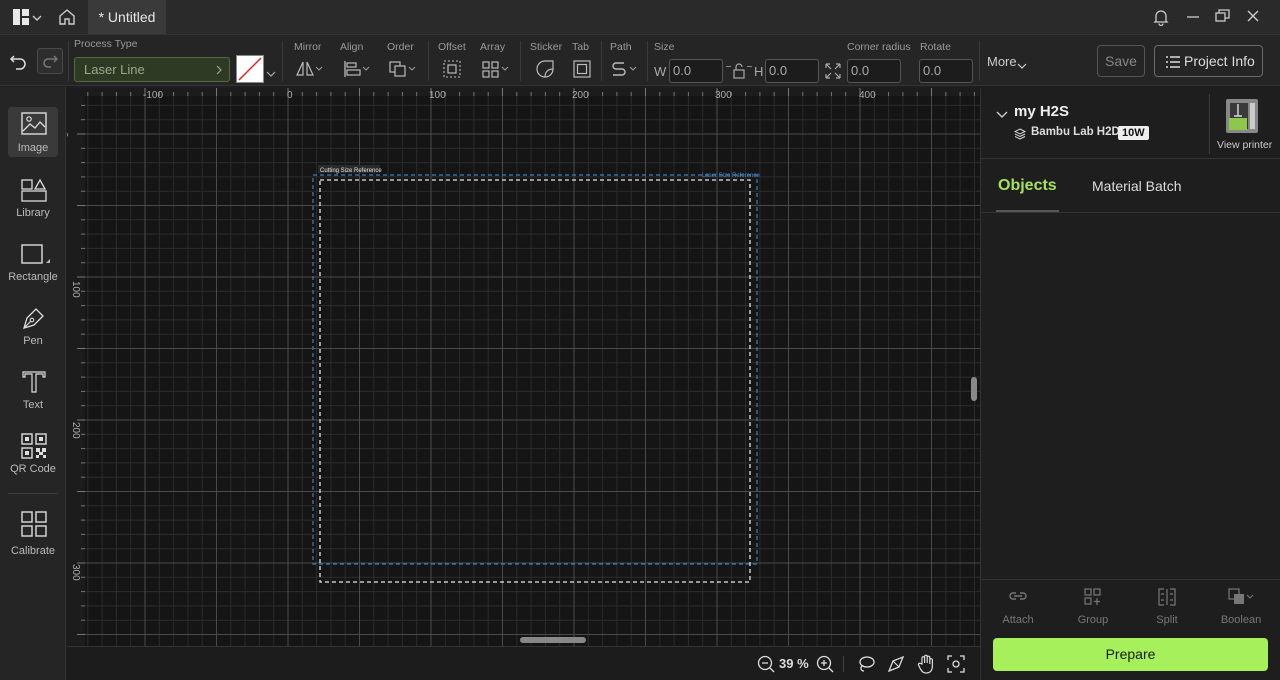 Image resolution: width=1280 pixels, height=680 pixels. Describe the element at coordinates (290, 95) in the screenshot. I see `ruler-x-label: 0` at that location.